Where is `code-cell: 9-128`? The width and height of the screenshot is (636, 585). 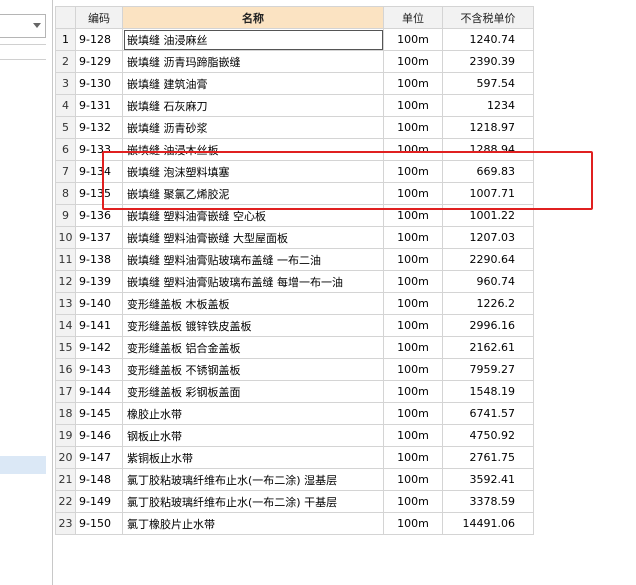 code-cell: 9-128 is located at coordinates (99, 39).